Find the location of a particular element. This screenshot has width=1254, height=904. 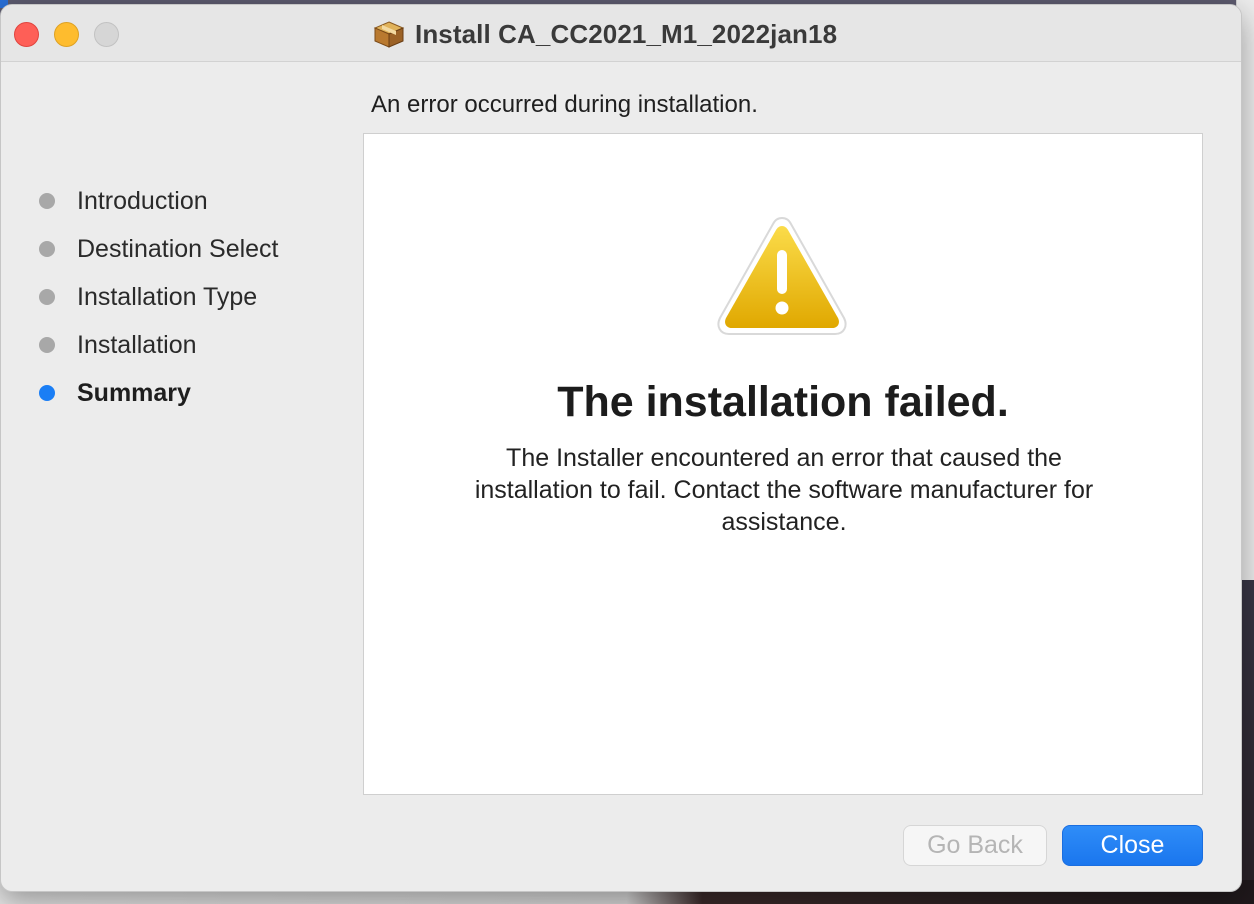

go-back-button: Go Back is located at coordinates (975, 845).